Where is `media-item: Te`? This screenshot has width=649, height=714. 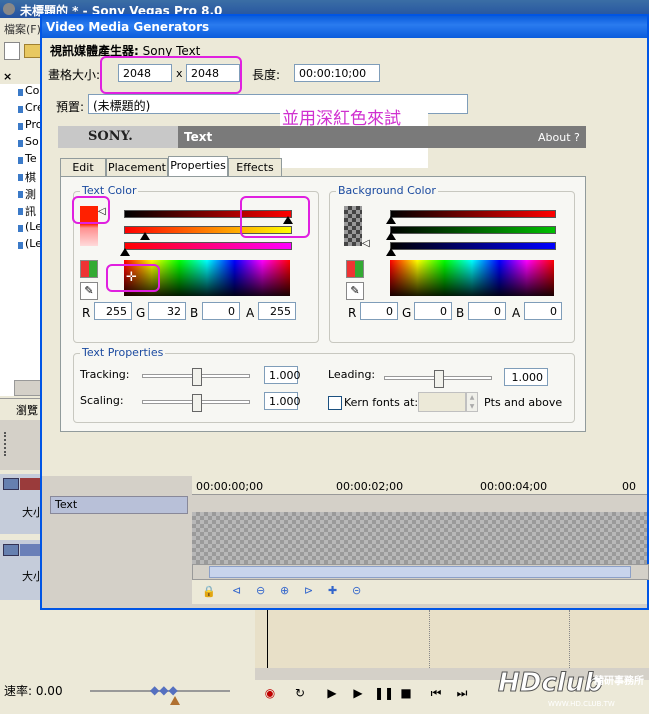
media-item: Te is located at coordinates (31, 158).